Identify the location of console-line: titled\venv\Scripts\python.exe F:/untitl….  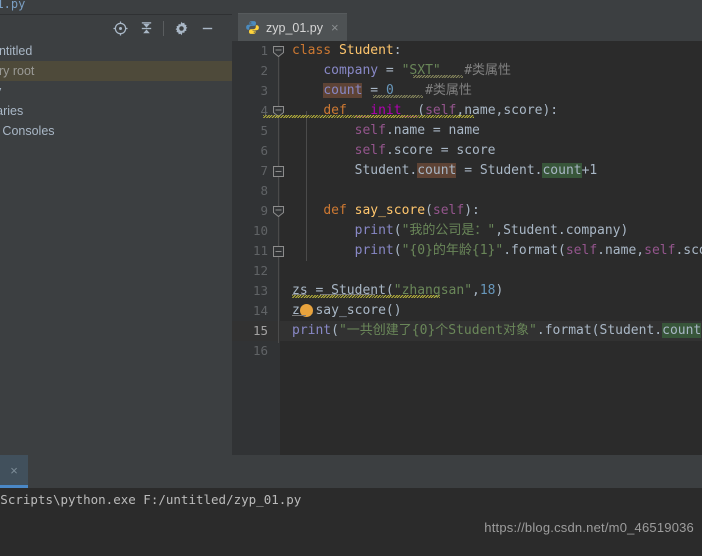
(151, 499).